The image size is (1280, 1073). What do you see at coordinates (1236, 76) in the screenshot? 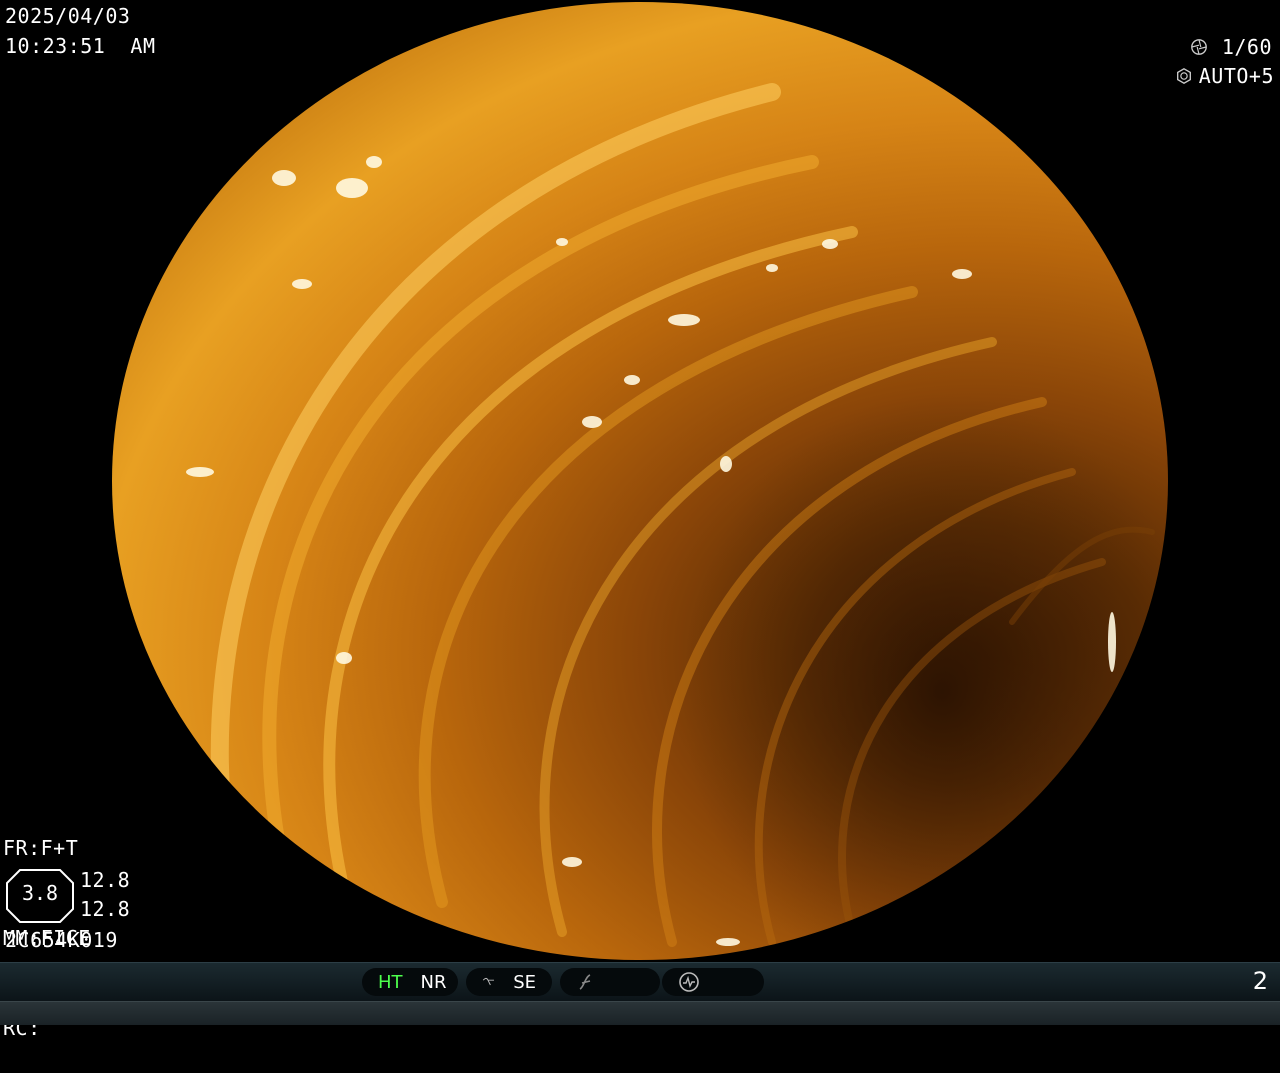
I see `exposure-value: AUTO+5` at bounding box center [1236, 76].